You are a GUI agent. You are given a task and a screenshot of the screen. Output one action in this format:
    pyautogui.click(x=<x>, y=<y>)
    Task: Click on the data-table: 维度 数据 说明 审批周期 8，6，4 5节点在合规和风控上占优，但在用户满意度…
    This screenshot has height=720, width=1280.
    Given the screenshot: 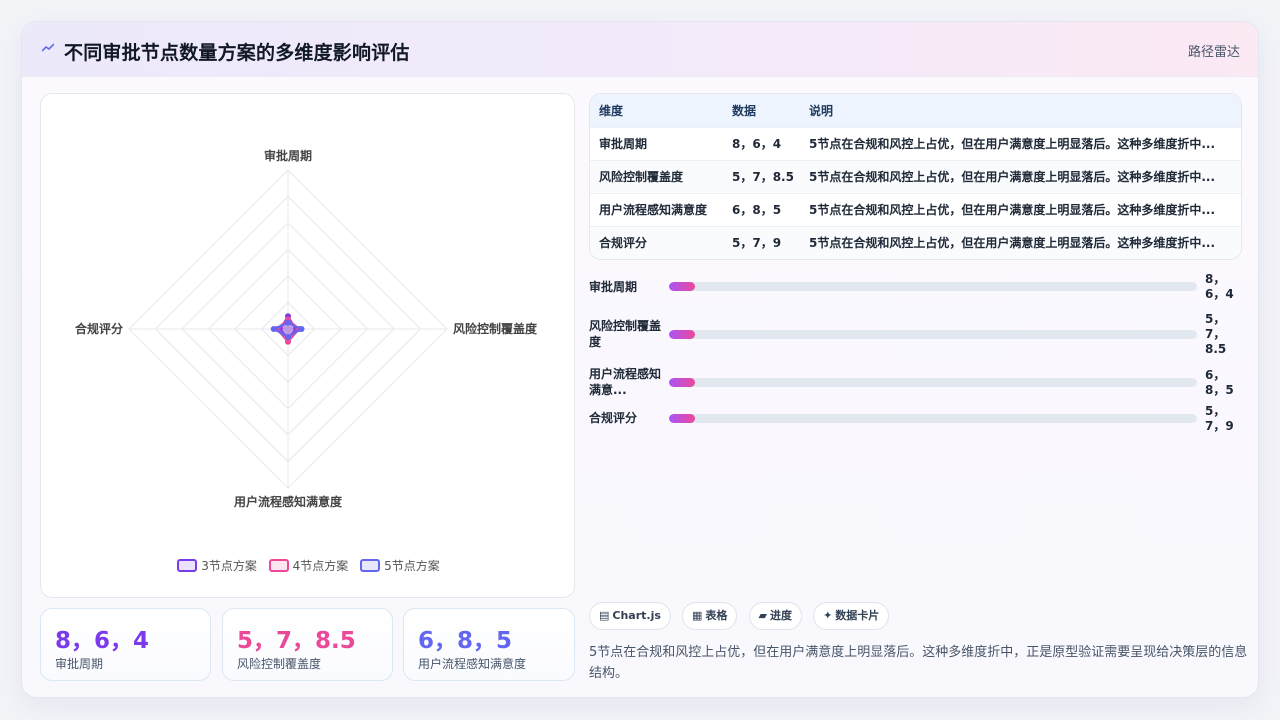 What is the action you would take?
    pyautogui.click(x=915, y=176)
    